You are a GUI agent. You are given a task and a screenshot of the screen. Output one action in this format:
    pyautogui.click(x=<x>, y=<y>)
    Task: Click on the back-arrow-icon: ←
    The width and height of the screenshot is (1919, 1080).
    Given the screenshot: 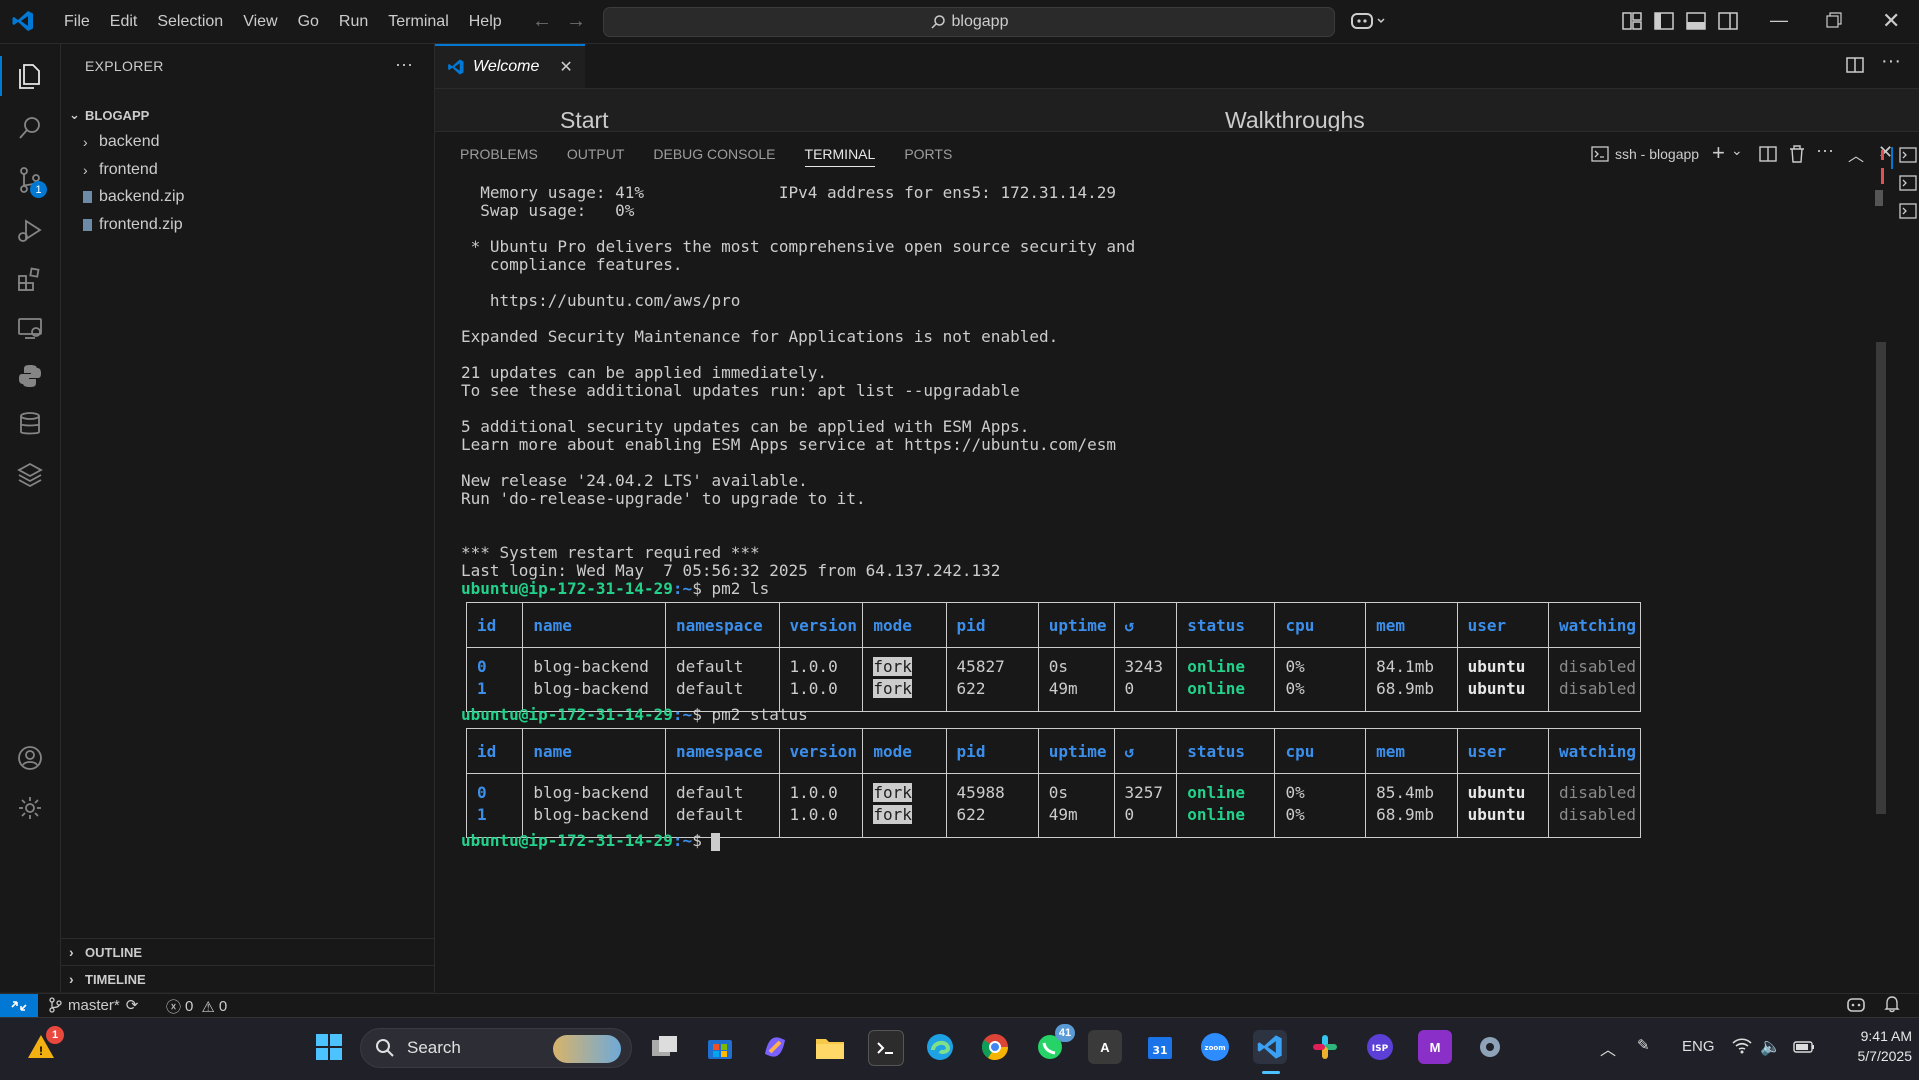 What is the action you would take?
    pyautogui.click(x=542, y=21)
    